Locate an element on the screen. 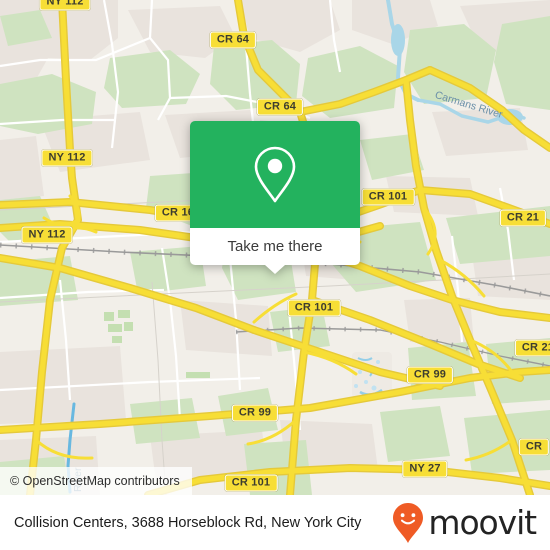  map-attribution: © OpenStreetMap contributors is located at coordinates (96, 481).